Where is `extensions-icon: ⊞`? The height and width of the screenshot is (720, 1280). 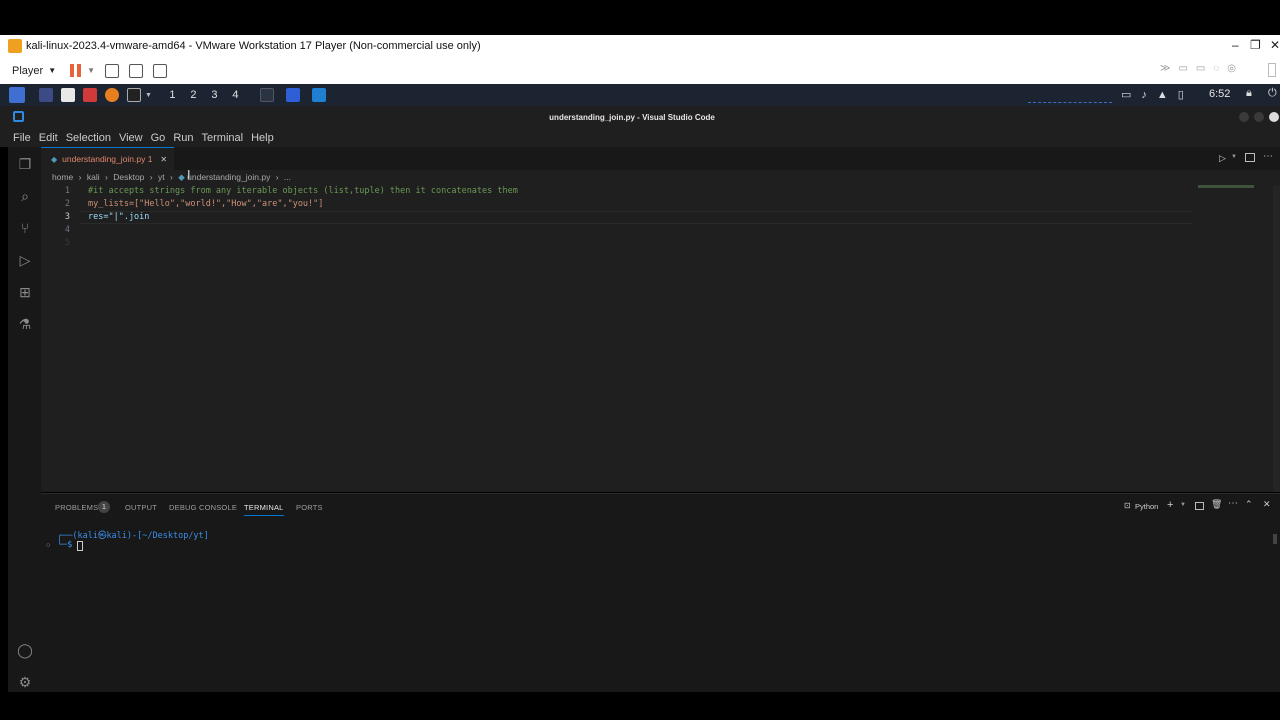
extensions-icon: ⊞ is located at coordinates (25, 292).